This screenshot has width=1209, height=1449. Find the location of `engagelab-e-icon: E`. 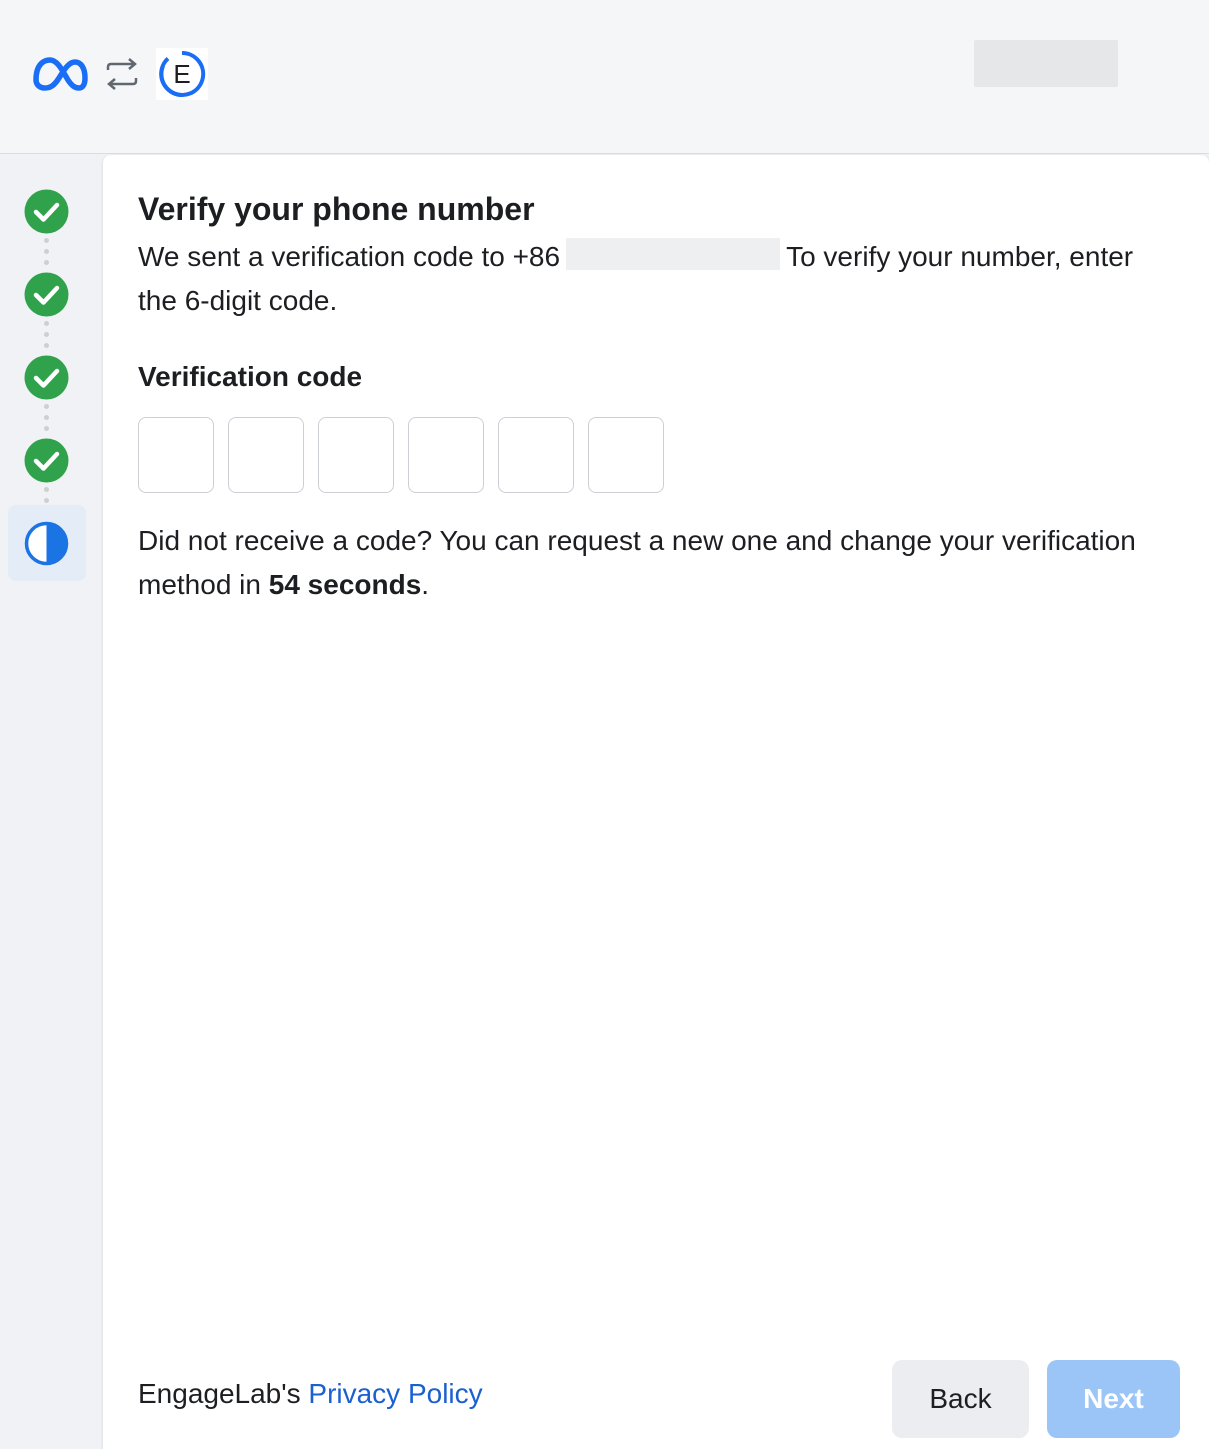

engagelab-e-icon: E is located at coordinates (182, 73).